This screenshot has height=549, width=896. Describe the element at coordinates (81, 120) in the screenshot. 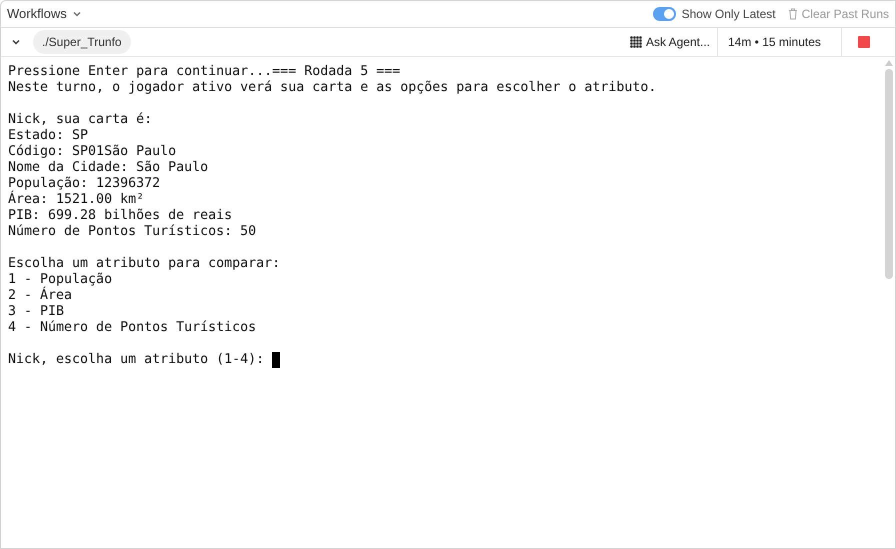

I see `console-line: Nick, sua carta é:` at that location.